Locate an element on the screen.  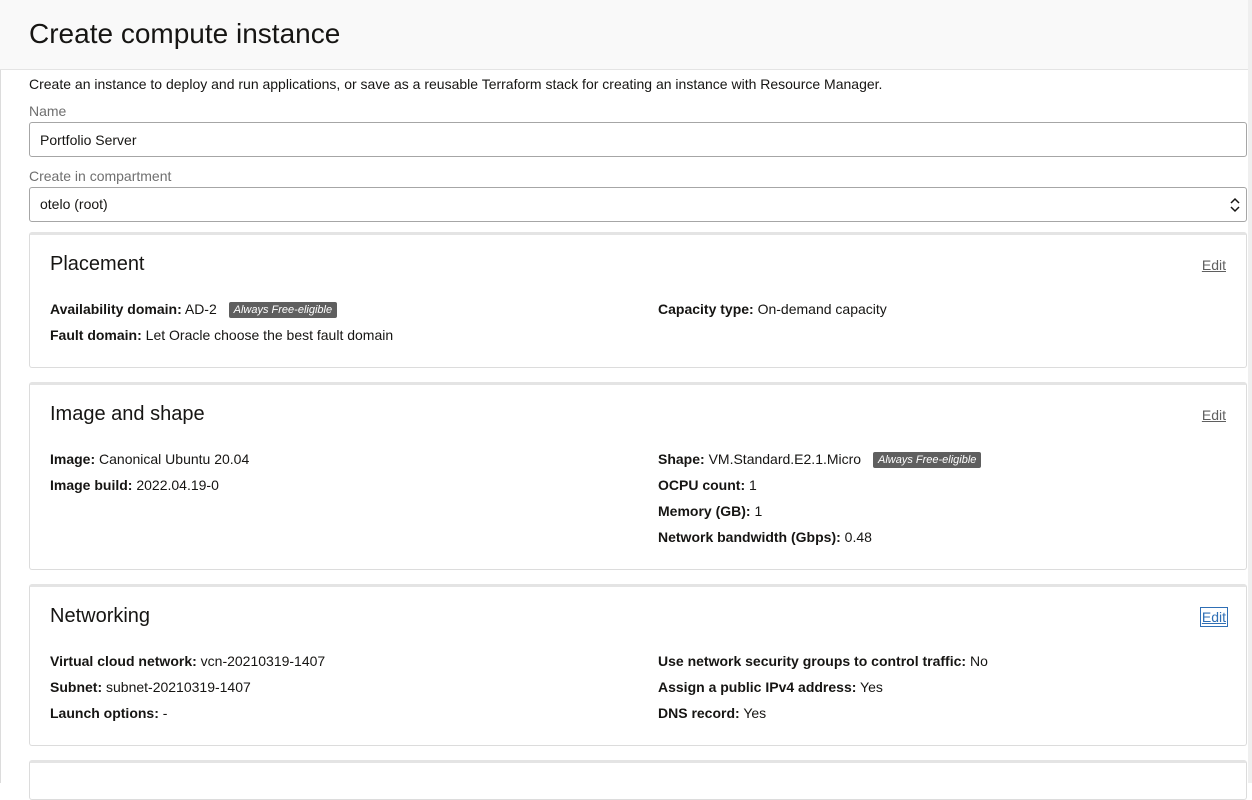
memory-row: Memory (GB): 1 is located at coordinates (710, 511).